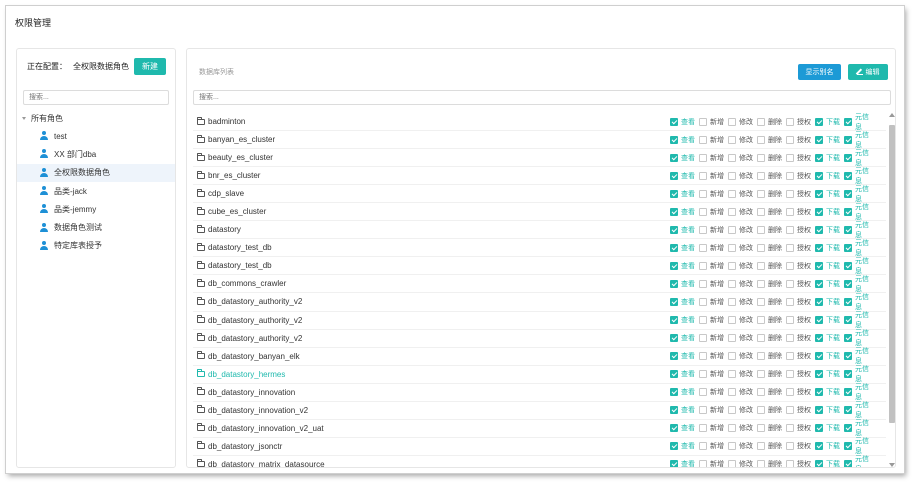  What do you see at coordinates (539, 176) in the screenshot?
I see `database-row: bnr_es_cluster 查看 新增 修改 删除 授权 下载 元信息` at bounding box center [539, 176].